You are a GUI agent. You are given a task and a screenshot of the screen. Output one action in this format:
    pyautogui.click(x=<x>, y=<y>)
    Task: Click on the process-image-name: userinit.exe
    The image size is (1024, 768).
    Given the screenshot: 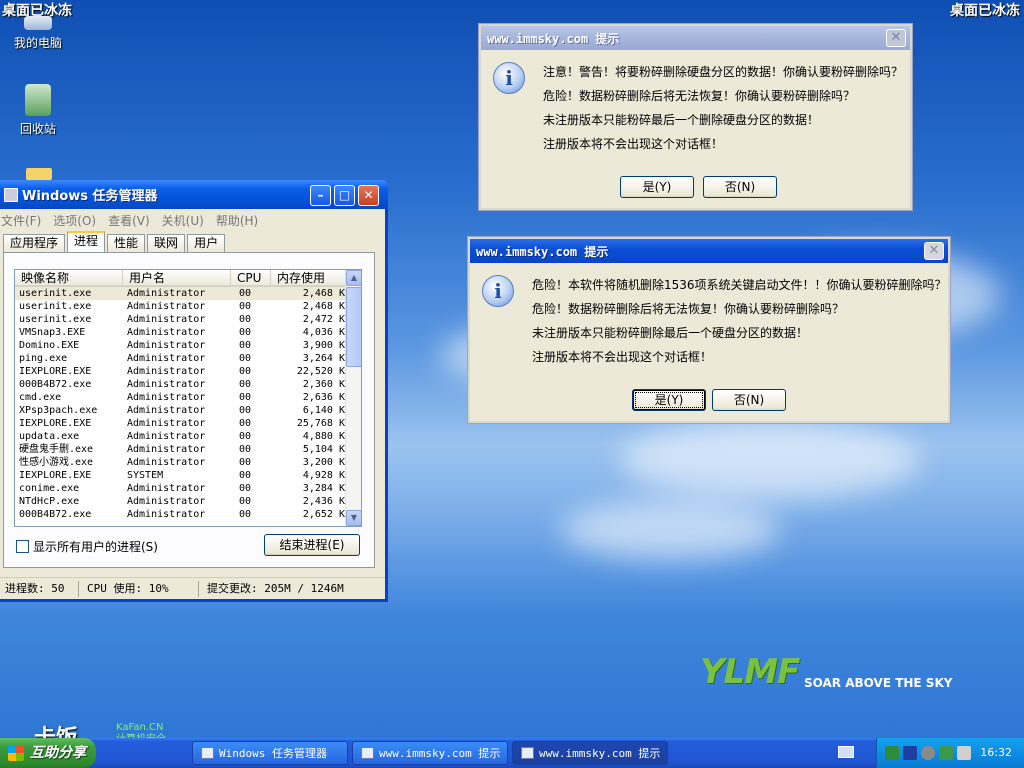 What is the action you would take?
    pyautogui.click(x=55, y=306)
    